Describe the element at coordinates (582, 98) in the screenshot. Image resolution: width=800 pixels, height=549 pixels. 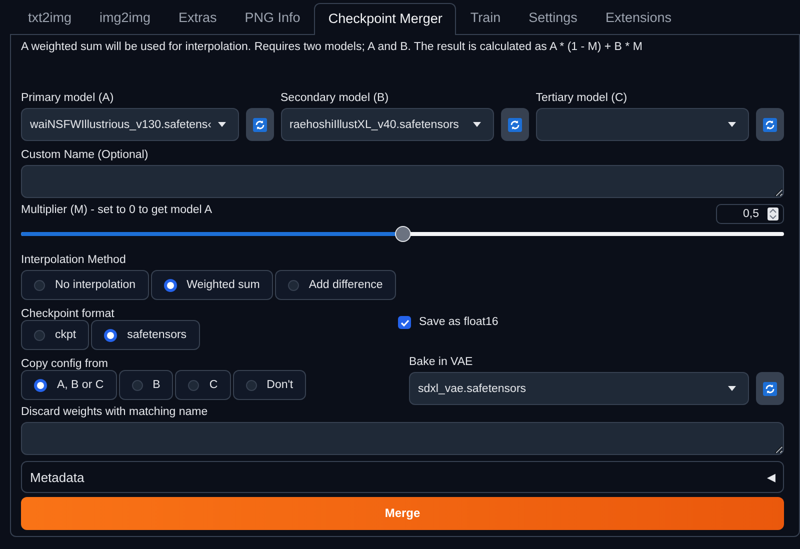
I see `field-label: Tertiary model (C)` at that location.